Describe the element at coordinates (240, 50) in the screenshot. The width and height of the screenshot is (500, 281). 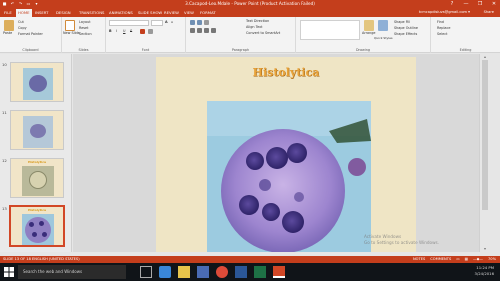
I see `paragraph-label: Paragraph` at that location.